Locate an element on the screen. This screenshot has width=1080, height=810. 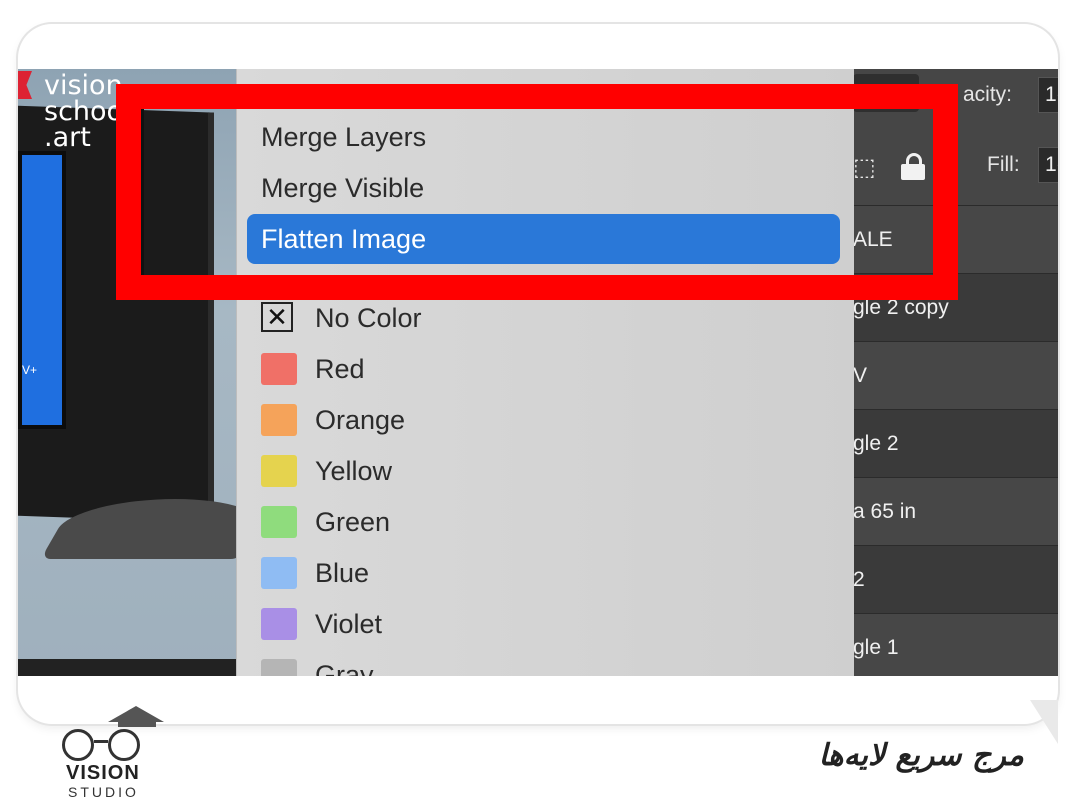
color-item-red: Red is located at coordinates (541, 369).